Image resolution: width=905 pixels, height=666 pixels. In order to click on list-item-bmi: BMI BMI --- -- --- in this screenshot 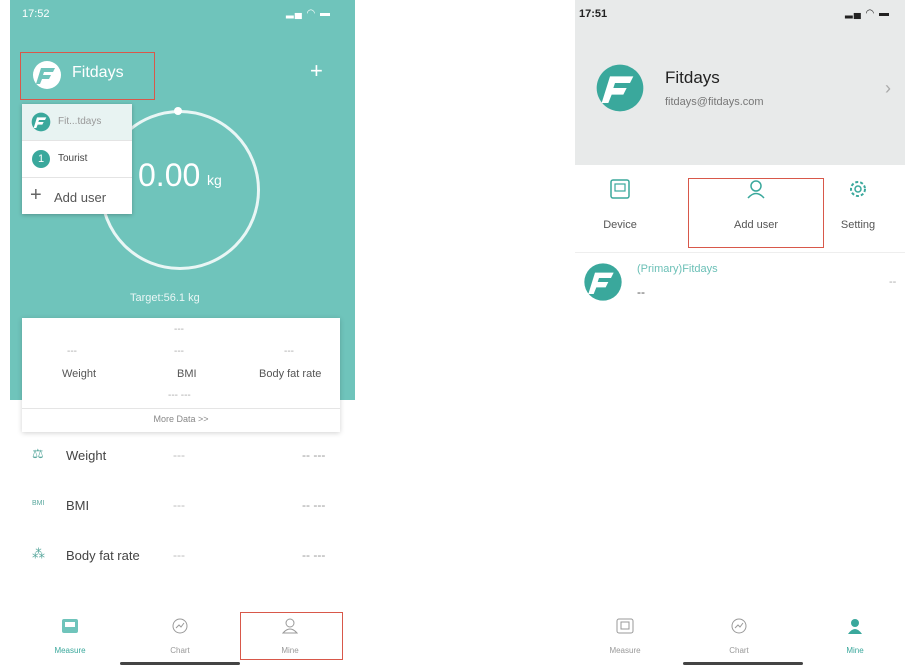, I will do `click(182, 507)`.